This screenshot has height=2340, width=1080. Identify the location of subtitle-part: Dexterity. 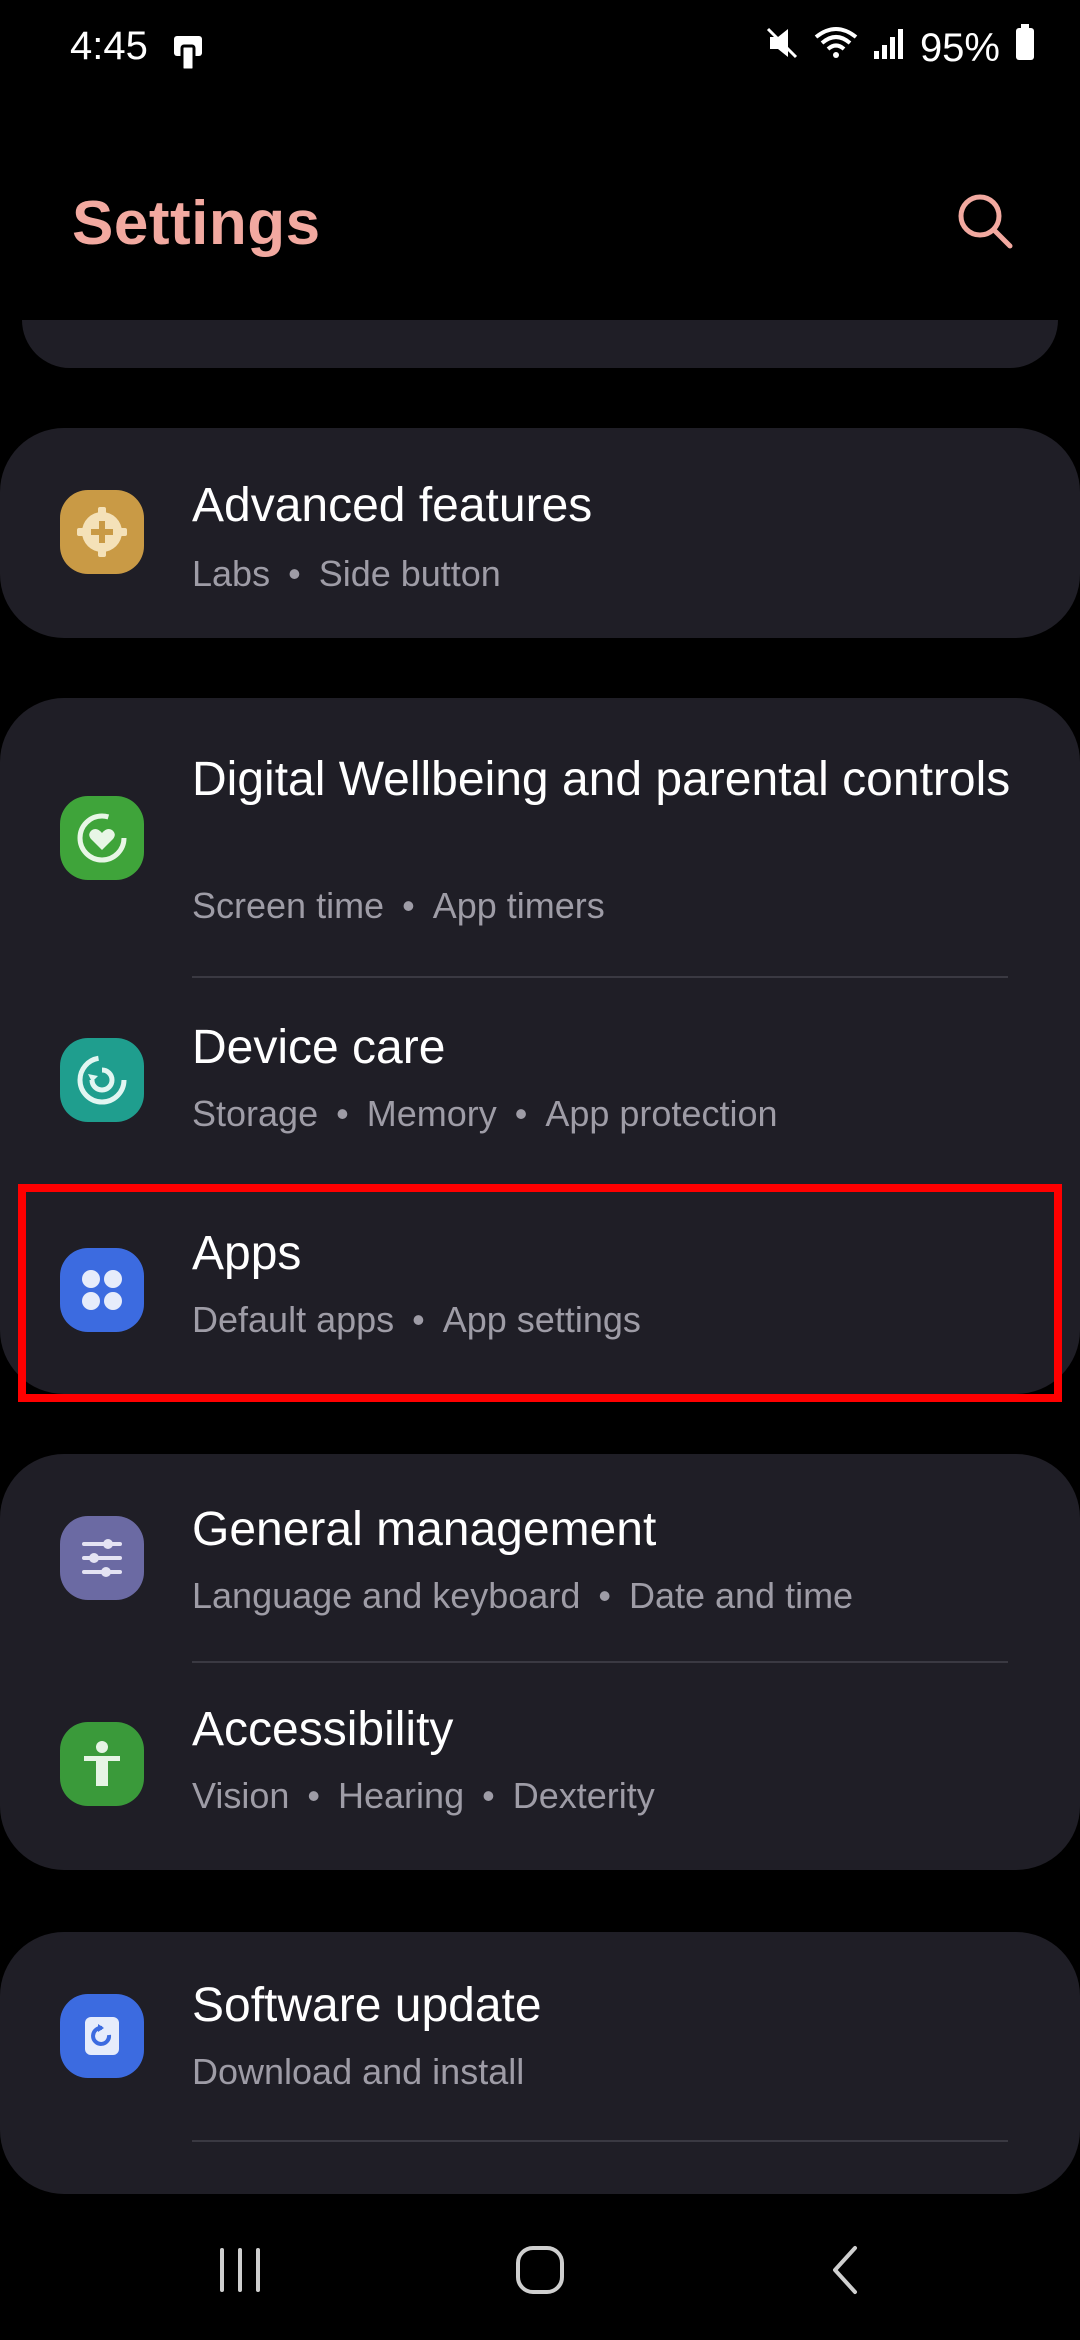
(583, 1795).